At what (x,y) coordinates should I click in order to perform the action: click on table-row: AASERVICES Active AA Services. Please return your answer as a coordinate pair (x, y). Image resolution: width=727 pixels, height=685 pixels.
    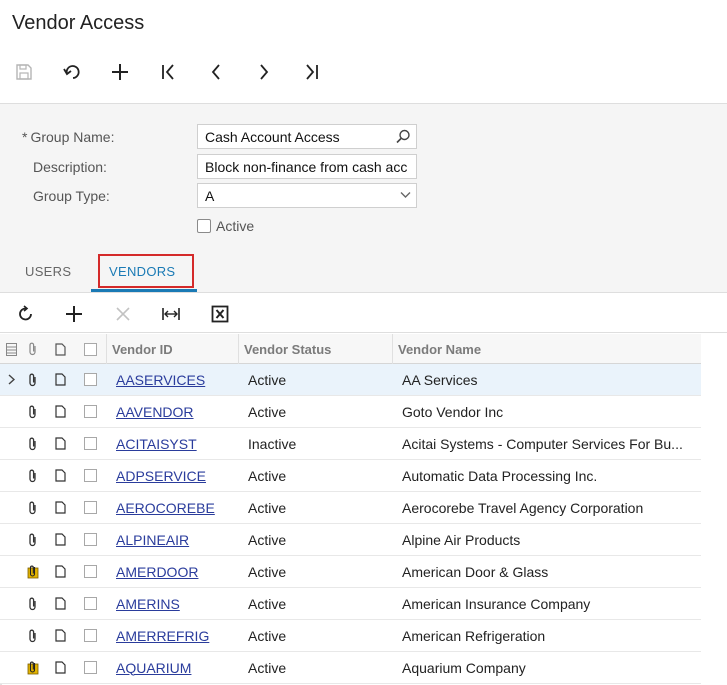
    Looking at the image, I should click on (350, 380).